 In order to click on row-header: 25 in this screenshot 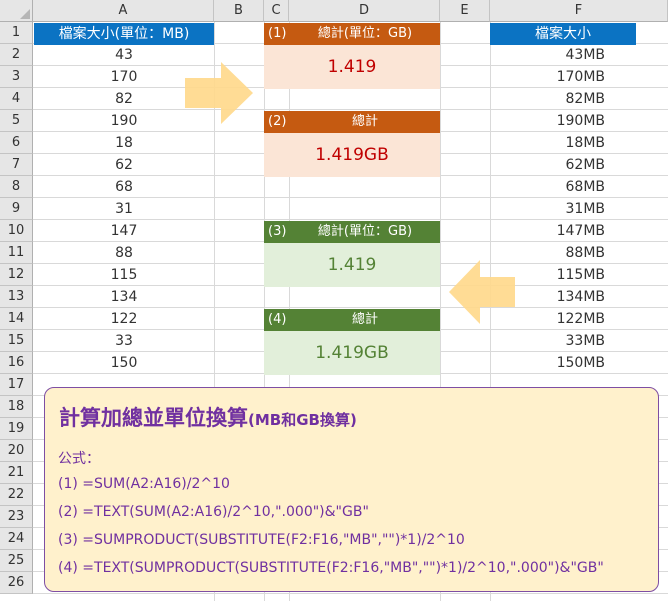, I will do `click(16, 561)`.